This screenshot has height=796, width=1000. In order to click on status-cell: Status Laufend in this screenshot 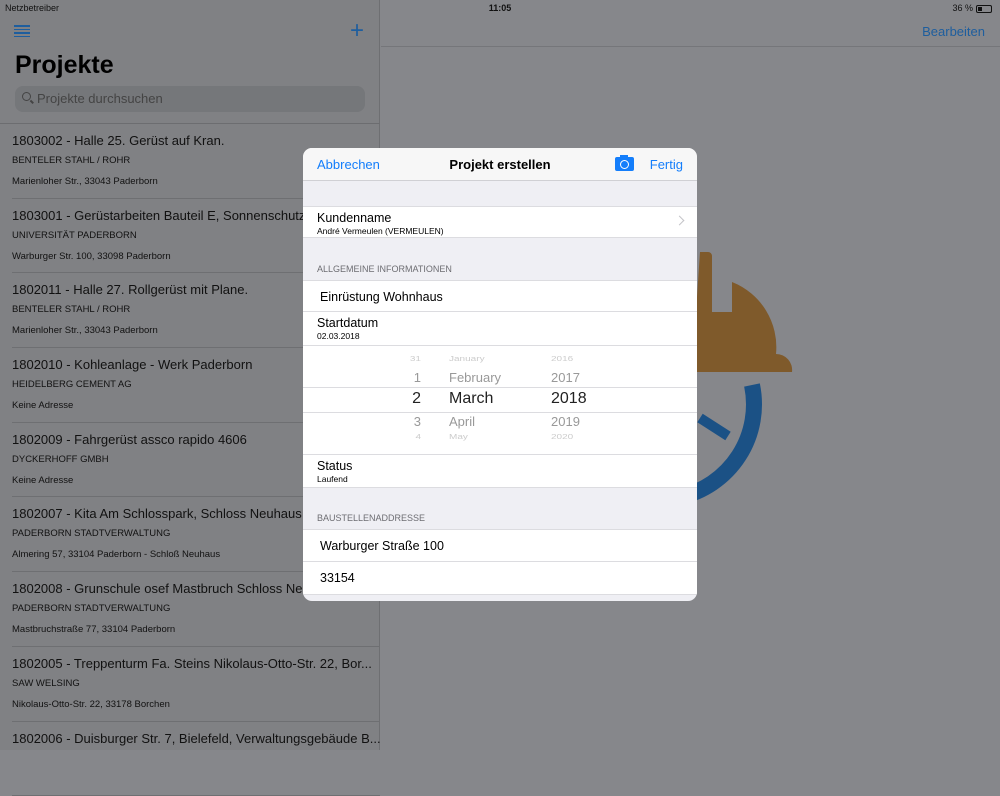, I will do `click(500, 471)`.